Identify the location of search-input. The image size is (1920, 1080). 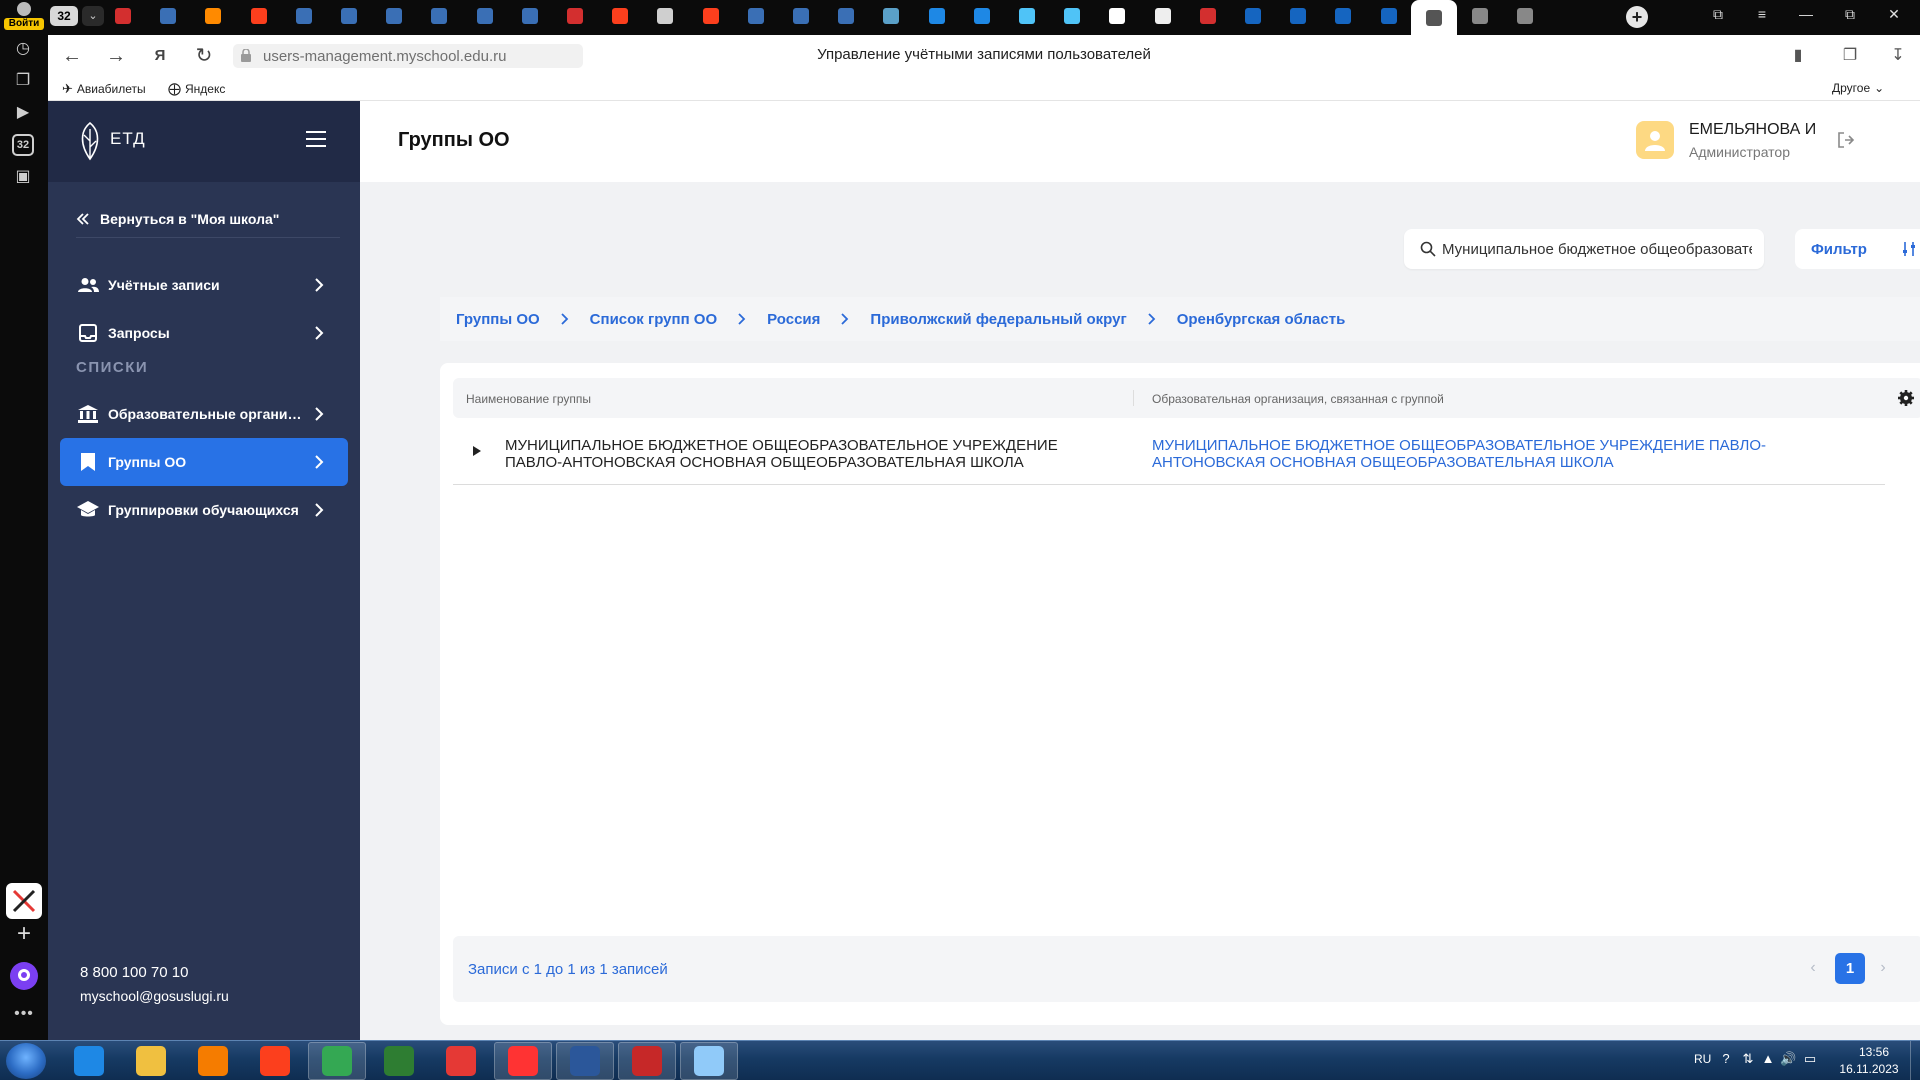
(1597, 249).